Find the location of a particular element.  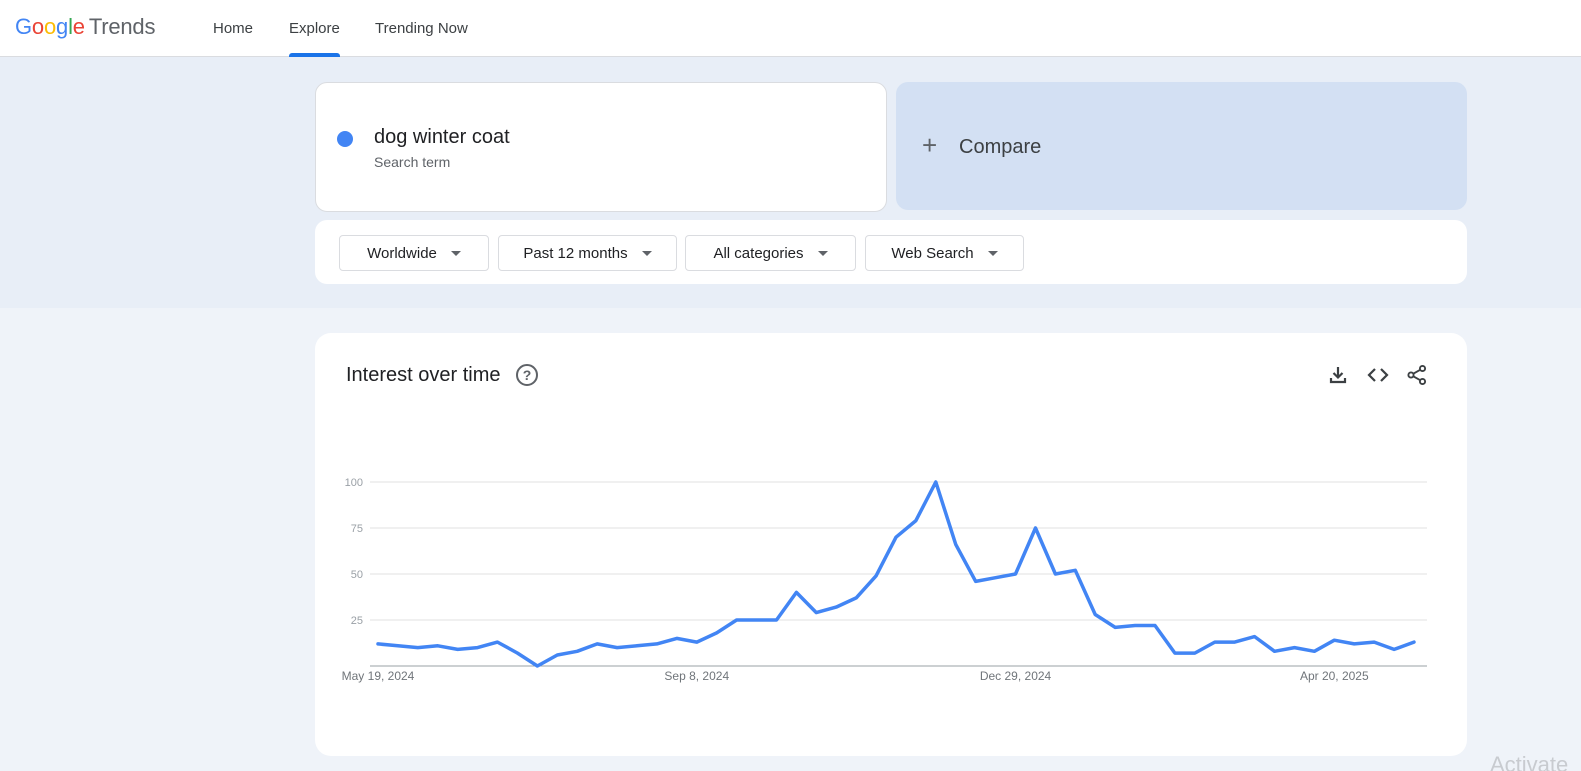

compare-label: Compare is located at coordinates (1000, 147).